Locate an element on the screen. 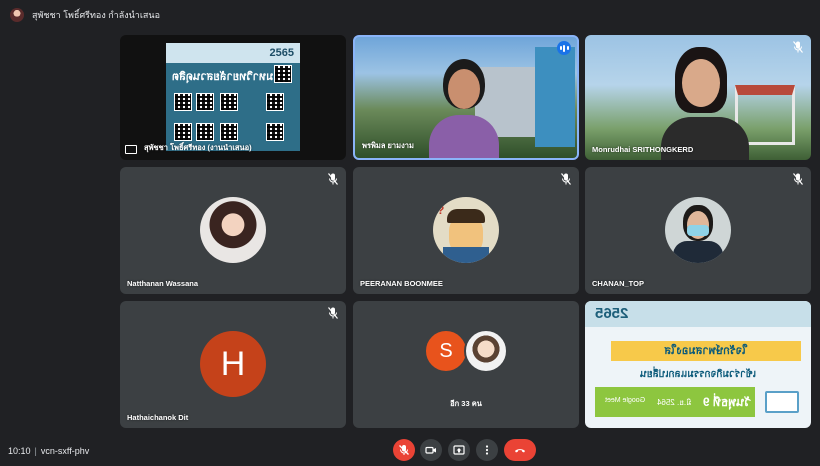 The width and height of the screenshot is (820, 466). hang-up-icon is located at coordinates (520, 451).